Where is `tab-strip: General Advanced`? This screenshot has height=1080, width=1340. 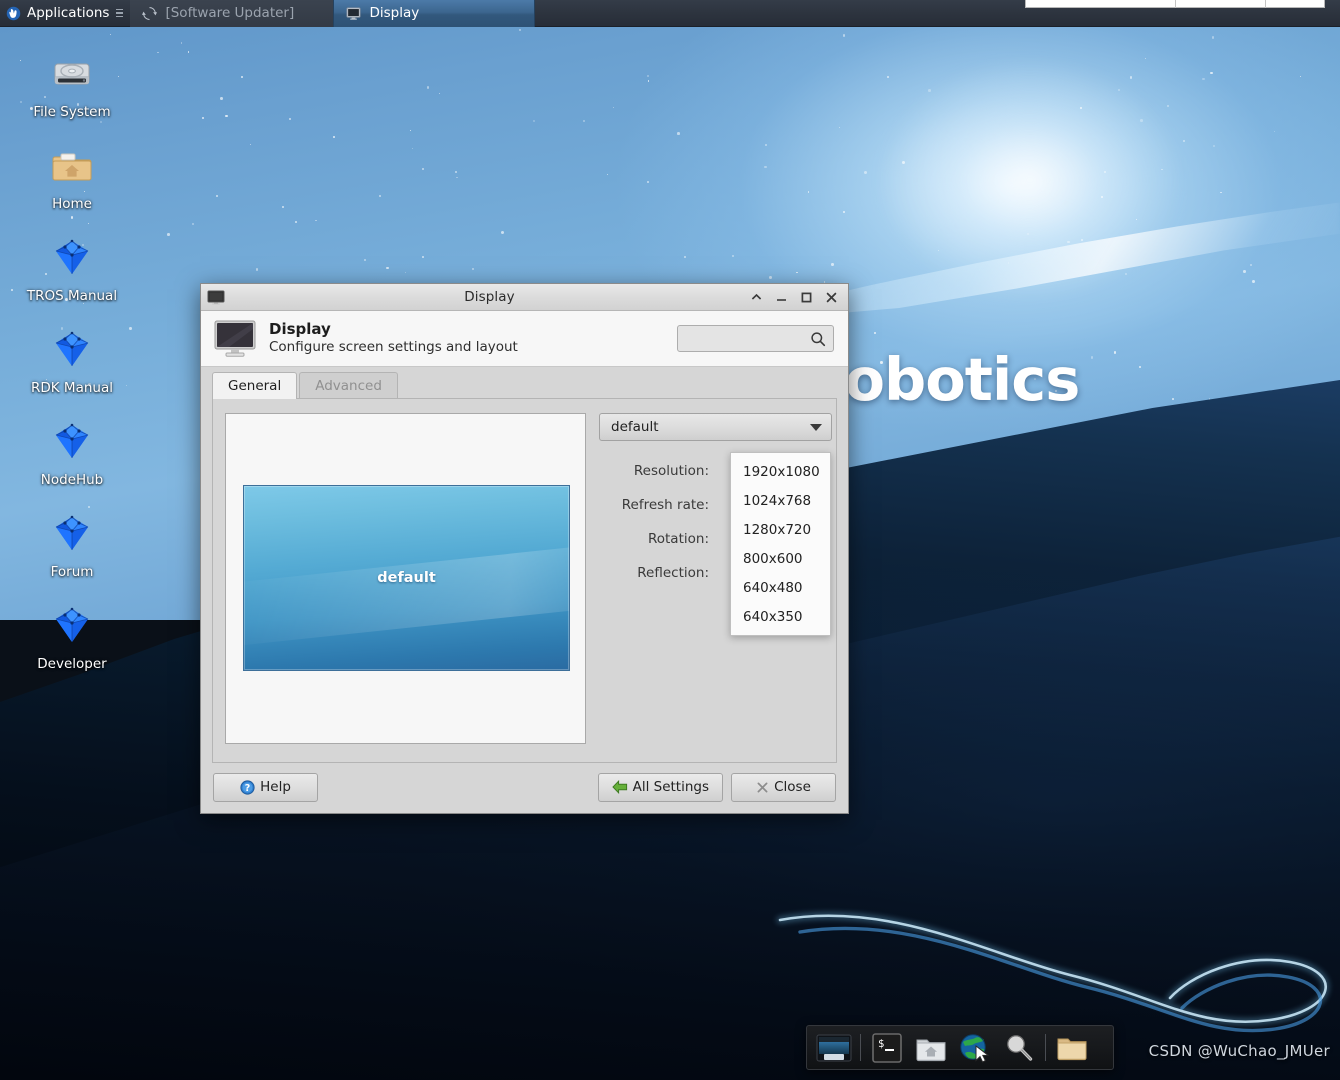 tab-strip: General Advanced is located at coordinates (524, 383).